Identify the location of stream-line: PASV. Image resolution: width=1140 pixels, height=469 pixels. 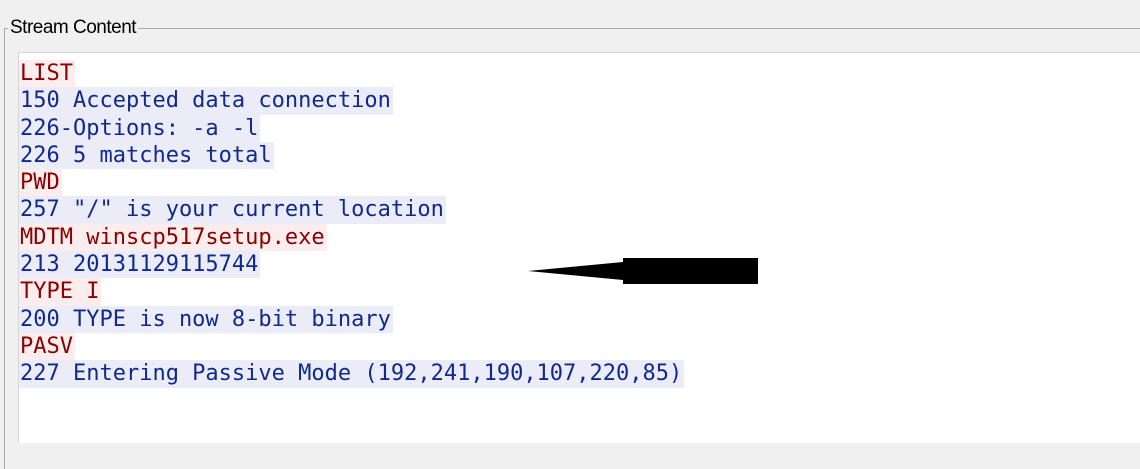
(47, 346).